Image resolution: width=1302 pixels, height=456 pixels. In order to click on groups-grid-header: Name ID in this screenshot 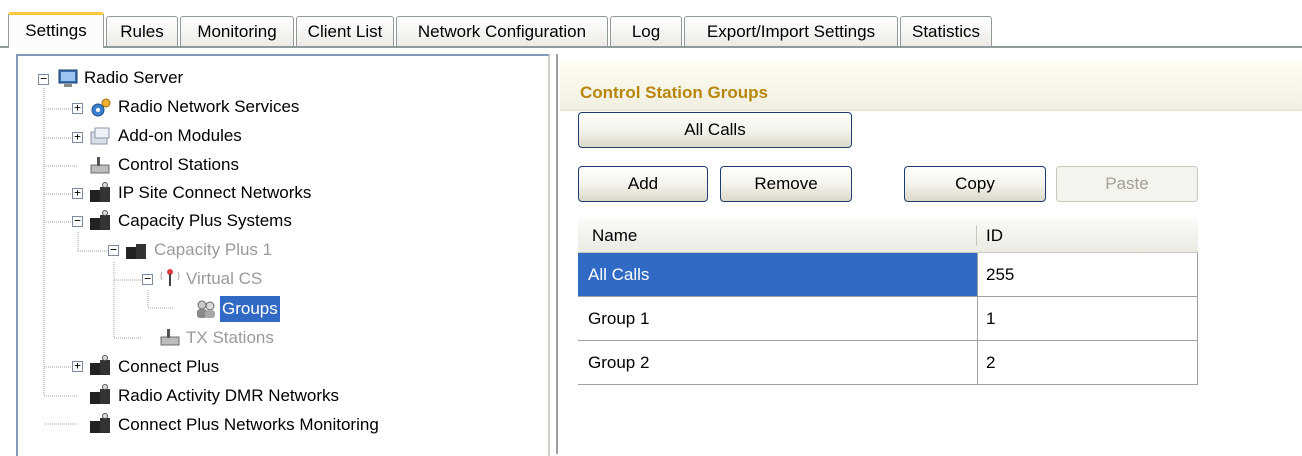, I will do `click(888, 236)`.